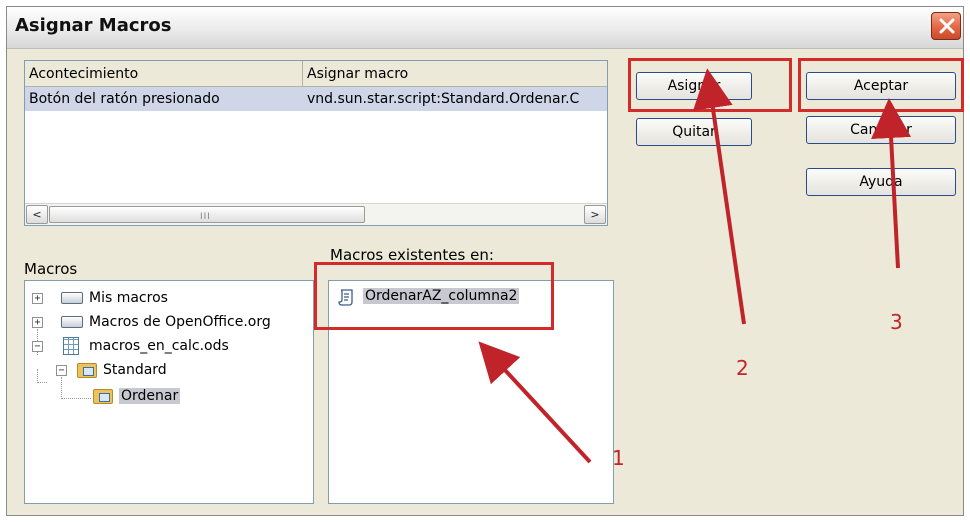  I want to click on step-1-label: 1, so click(618, 458).